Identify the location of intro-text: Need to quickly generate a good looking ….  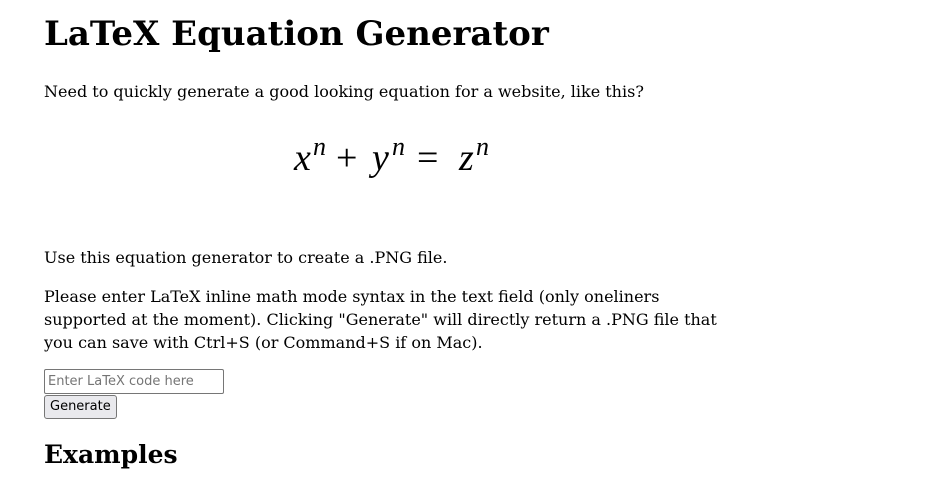
(344, 91).